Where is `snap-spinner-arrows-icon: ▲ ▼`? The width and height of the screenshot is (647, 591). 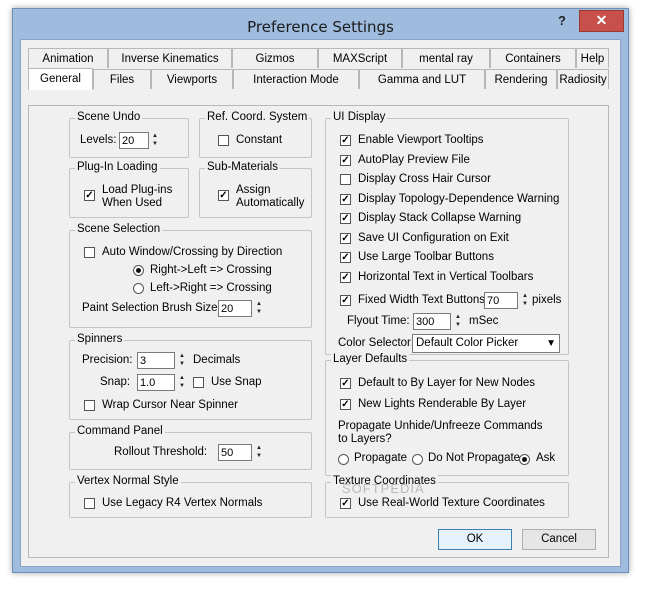
snap-spinner-arrows-icon: ▲ ▼ is located at coordinates (182, 382).